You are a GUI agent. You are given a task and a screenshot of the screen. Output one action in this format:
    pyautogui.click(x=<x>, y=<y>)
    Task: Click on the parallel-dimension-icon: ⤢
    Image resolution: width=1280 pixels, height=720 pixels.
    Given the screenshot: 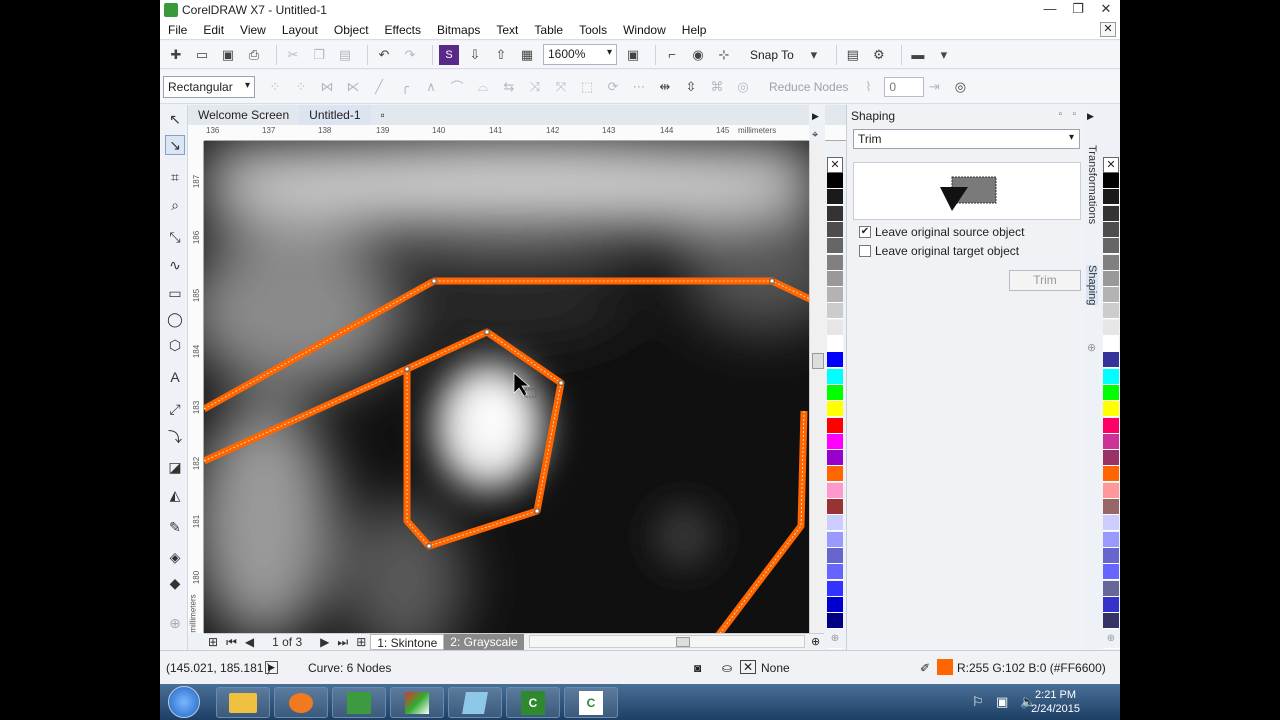 What is the action you would take?
    pyautogui.click(x=175, y=409)
    